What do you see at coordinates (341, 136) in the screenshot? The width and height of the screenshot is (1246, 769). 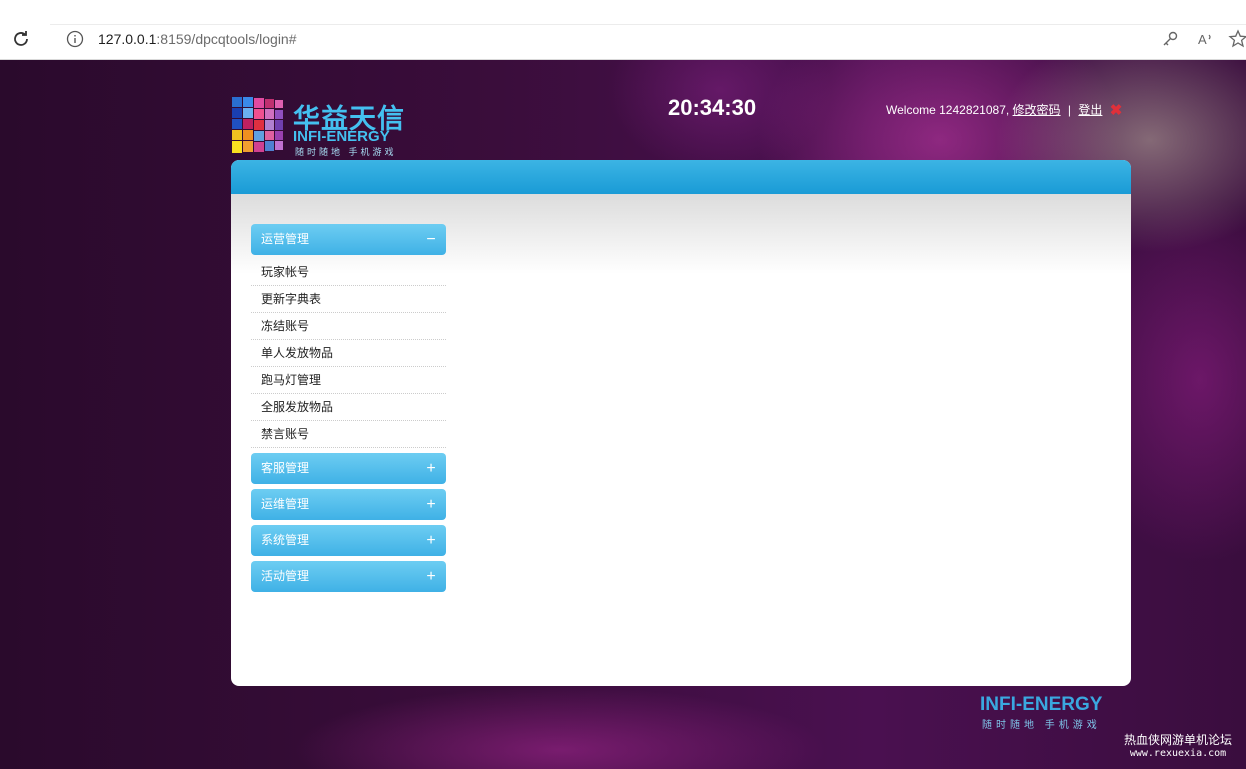 I see `logo-english-name: INFI-ENERGY` at bounding box center [341, 136].